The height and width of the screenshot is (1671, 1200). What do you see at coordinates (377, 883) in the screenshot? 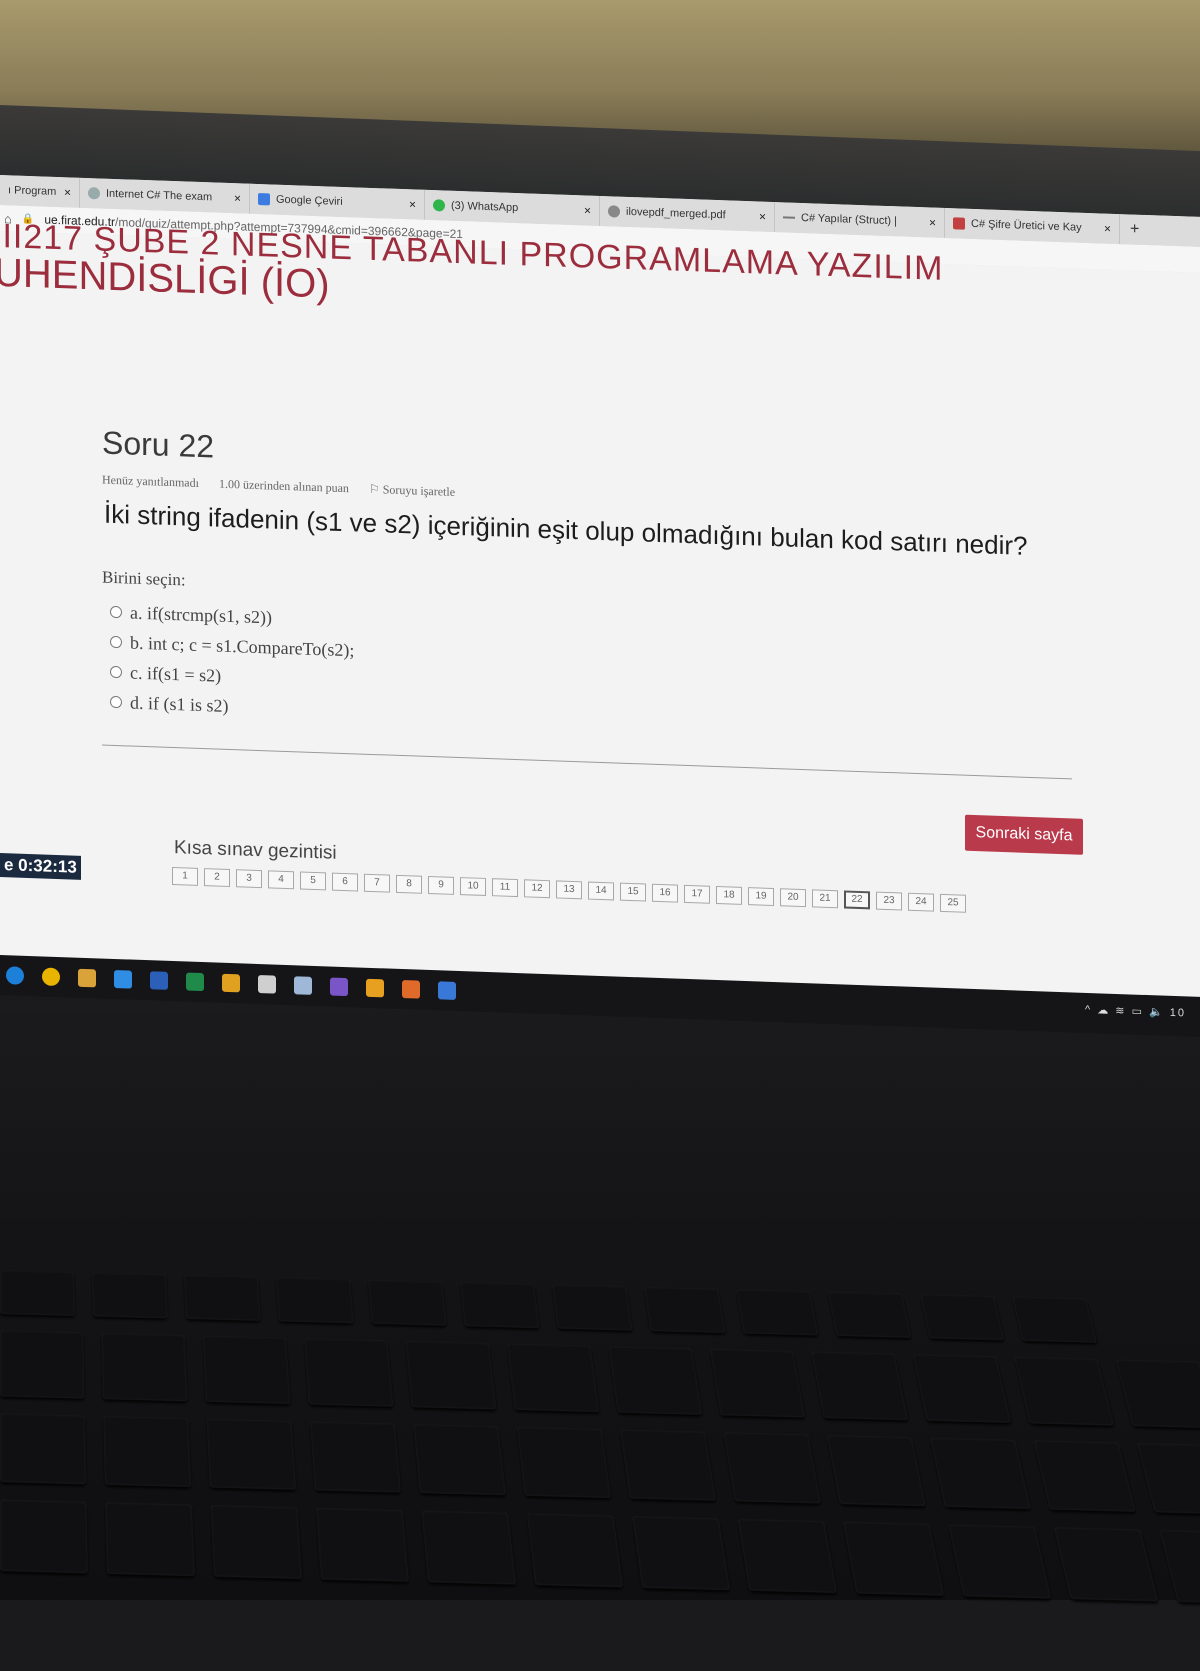
I see `quiz-page-button: 7` at bounding box center [377, 883].